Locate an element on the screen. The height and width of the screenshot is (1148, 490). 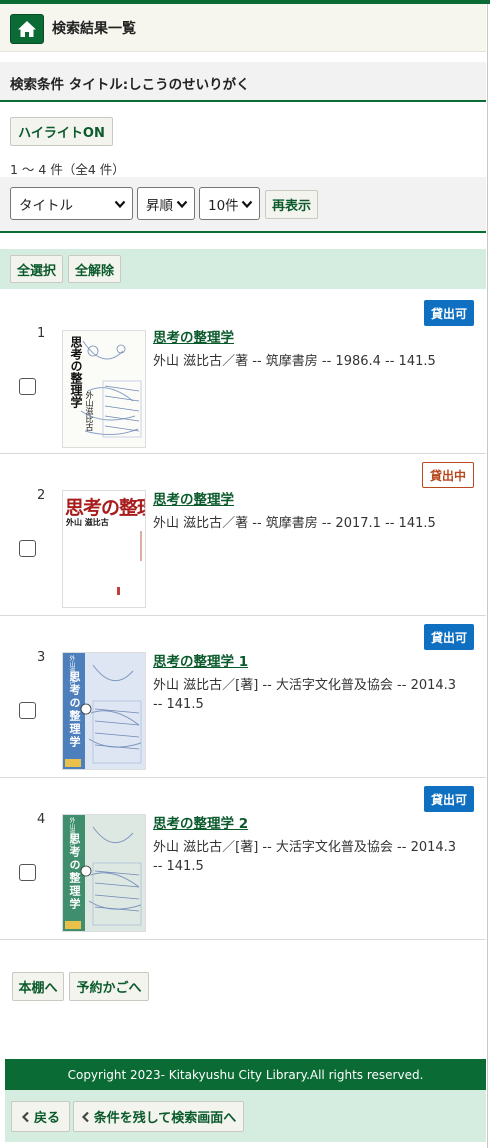
back-navigation-bar: 戻る 条件を残して検索画面へ is located at coordinates (245, 1116).